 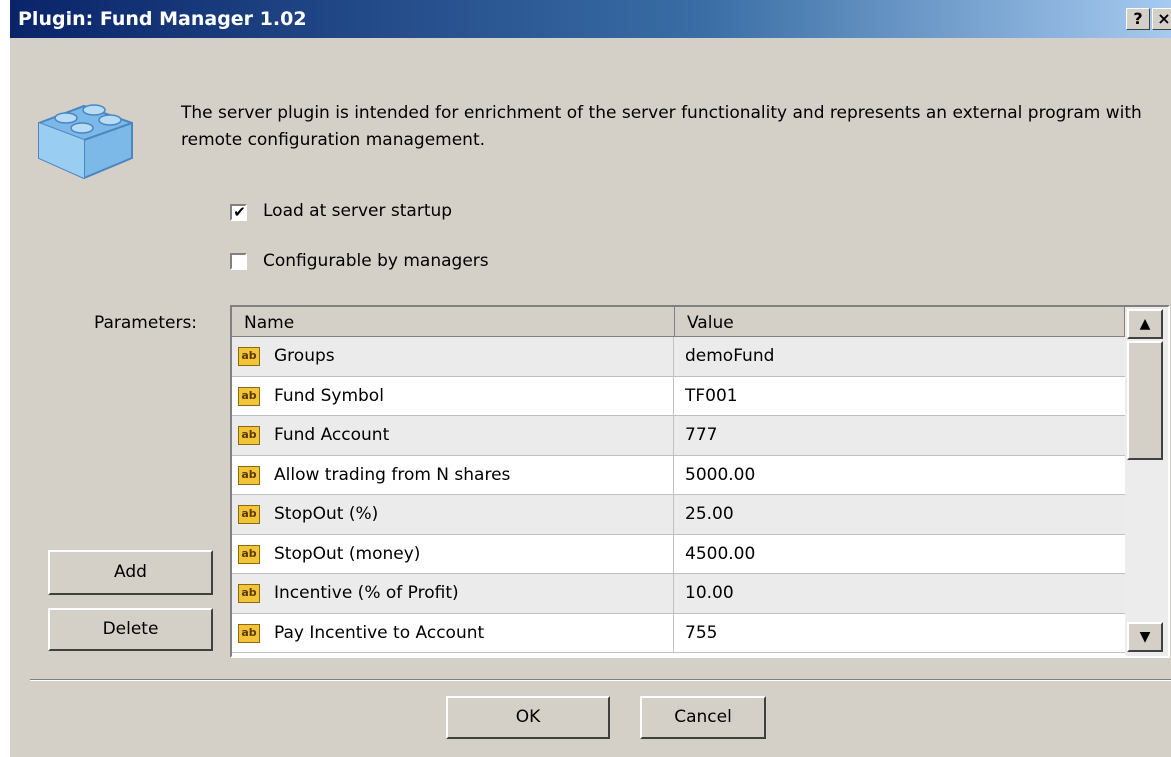 I want to click on param-value: 10.00, so click(x=900, y=594).